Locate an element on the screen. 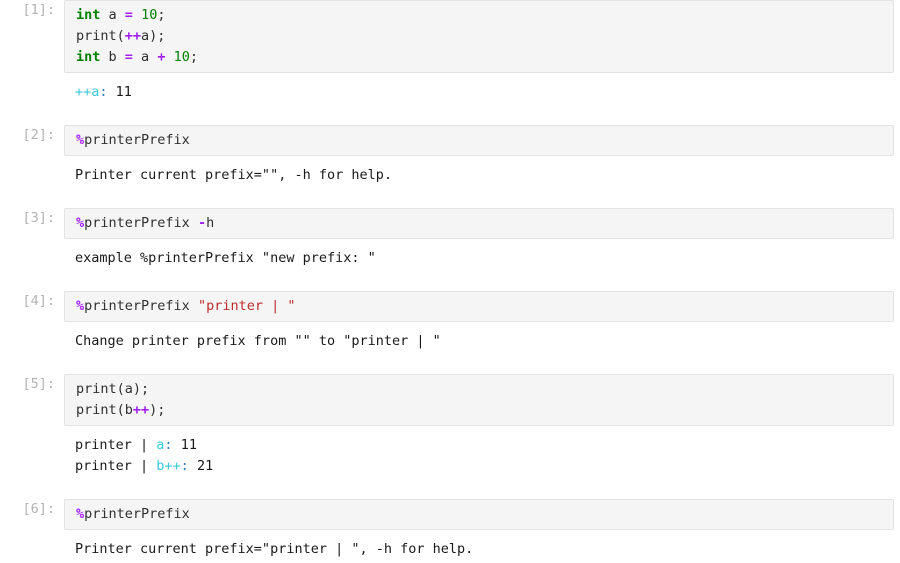 Image resolution: width=900 pixels, height=563 pixels. code-input-area: int a = 10; print(++a); int b = a + 10; is located at coordinates (479, 36).